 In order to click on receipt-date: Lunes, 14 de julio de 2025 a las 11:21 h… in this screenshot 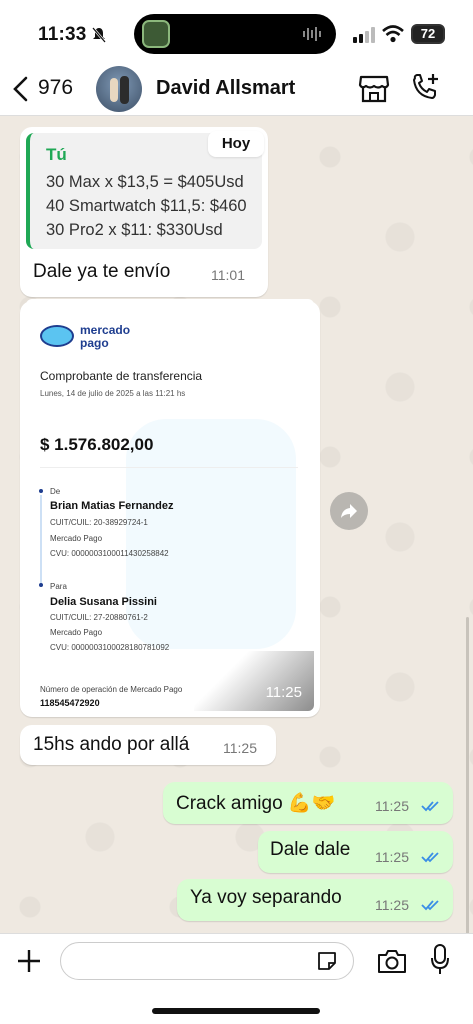, I will do `click(113, 393)`.